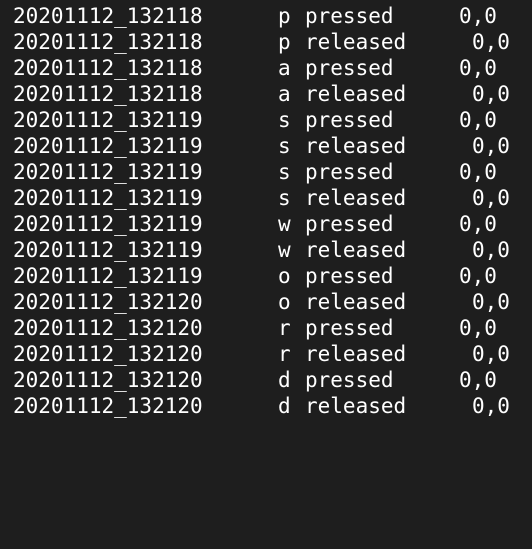 This screenshot has width=532, height=549. I want to click on log-line: 20201112_132119 w released 0,0, so click(272, 250).